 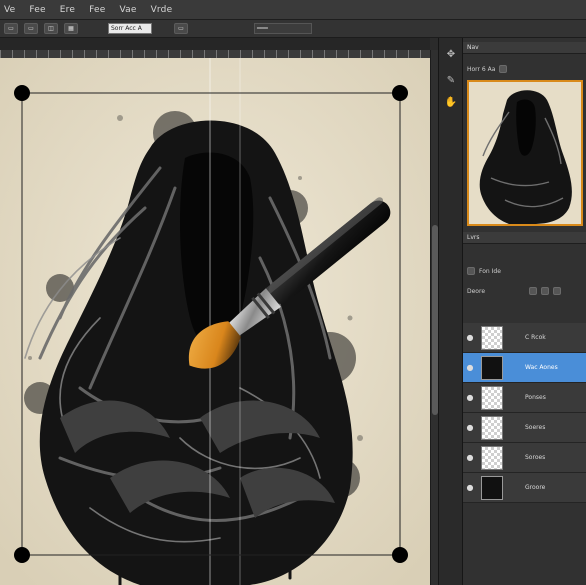 I want to click on menu-item-2: Fee, so click(x=37, y=10).